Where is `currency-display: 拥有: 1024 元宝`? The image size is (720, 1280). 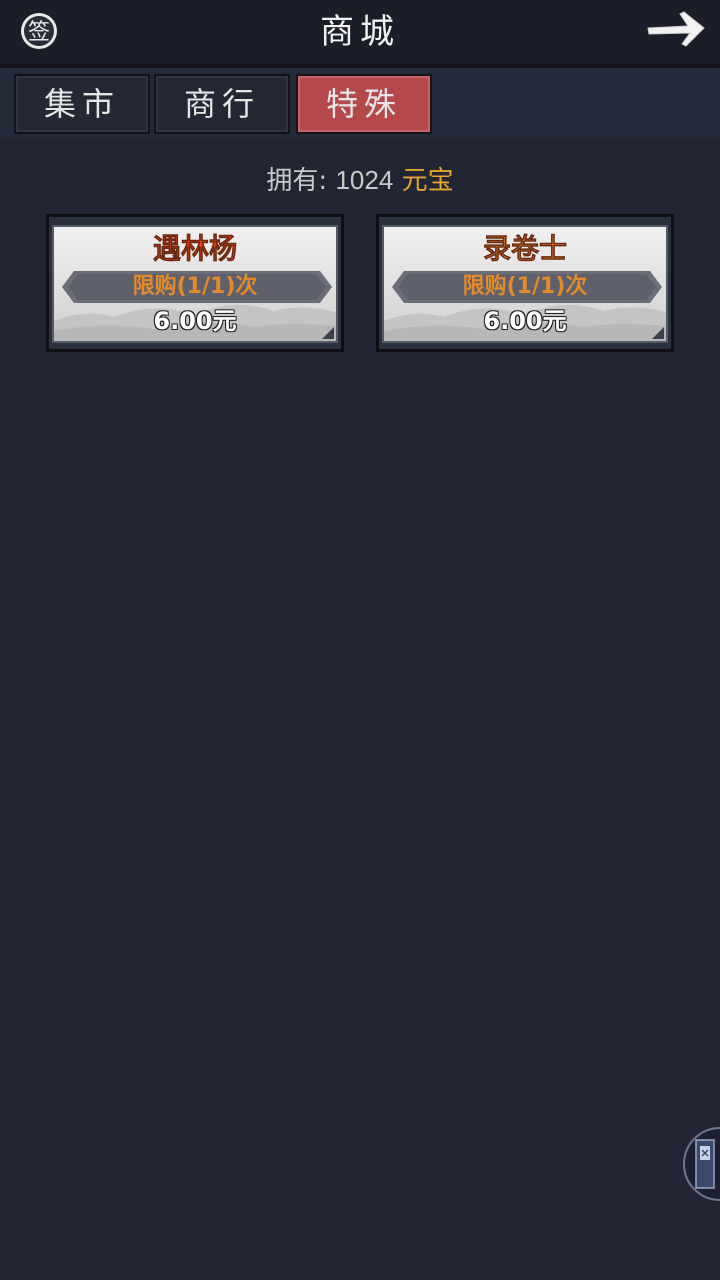
currency-display: 拥有: 1024 元宝 is located at coordinates (360, 180).